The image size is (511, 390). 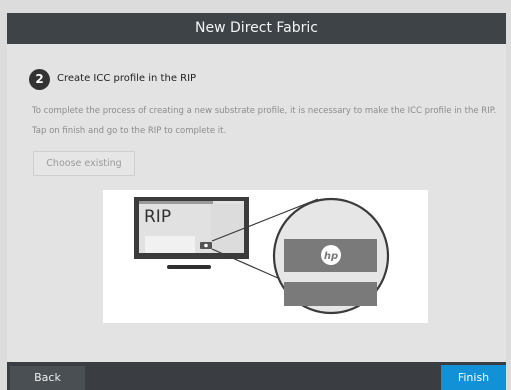 What do you see at coordinates (157, 217) in the screenshot?
I see `rip-screen-label: RIP` at bounding box center [157, 217].